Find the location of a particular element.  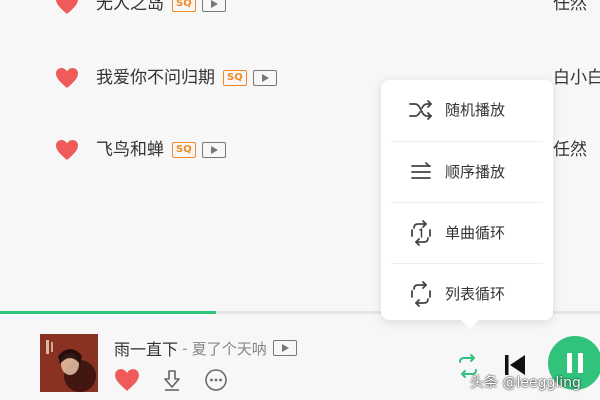

menu-item-repeat-list: 列表循环 is located at coordinates (467, 293).